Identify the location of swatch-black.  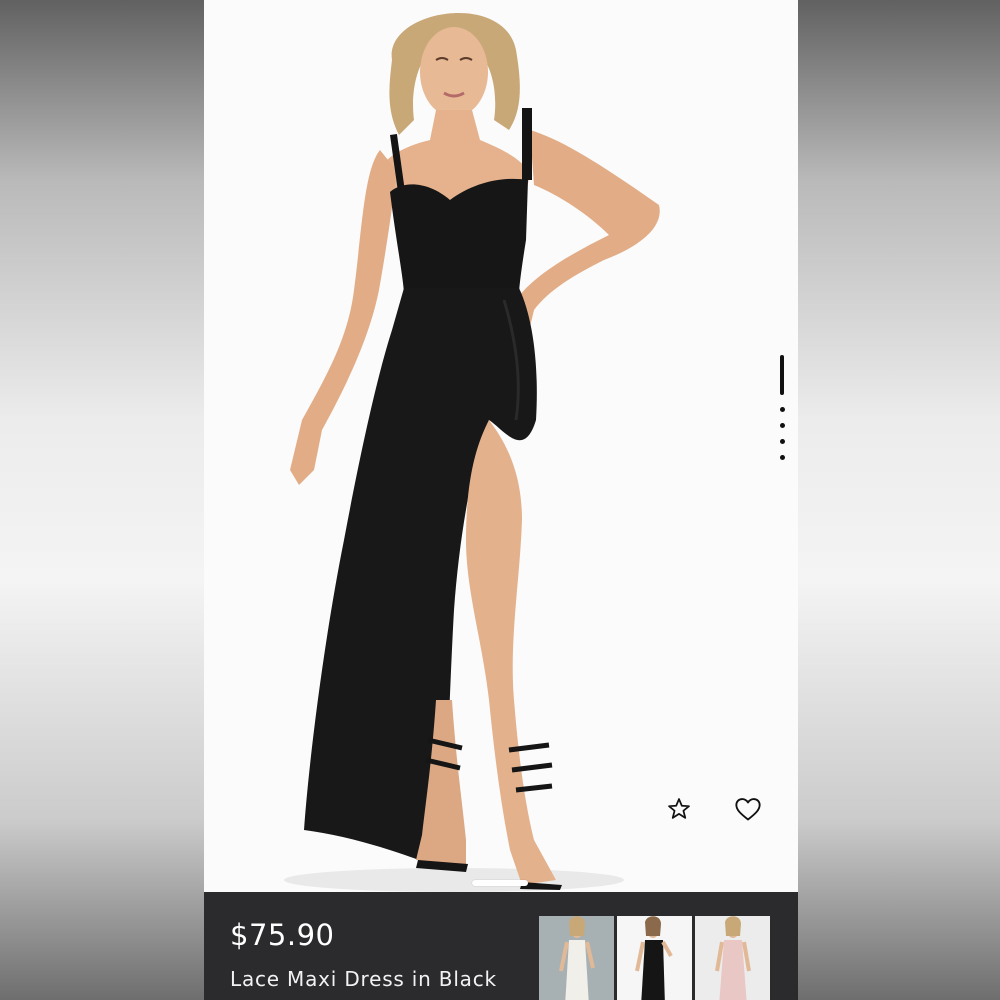
(654, 958).